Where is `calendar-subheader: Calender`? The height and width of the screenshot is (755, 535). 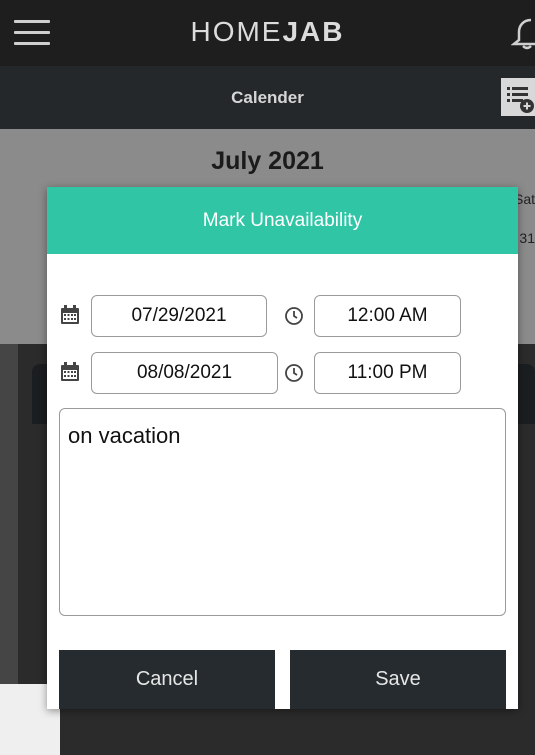
calendar-subheader: Calender is located at coordinates (267, 97).